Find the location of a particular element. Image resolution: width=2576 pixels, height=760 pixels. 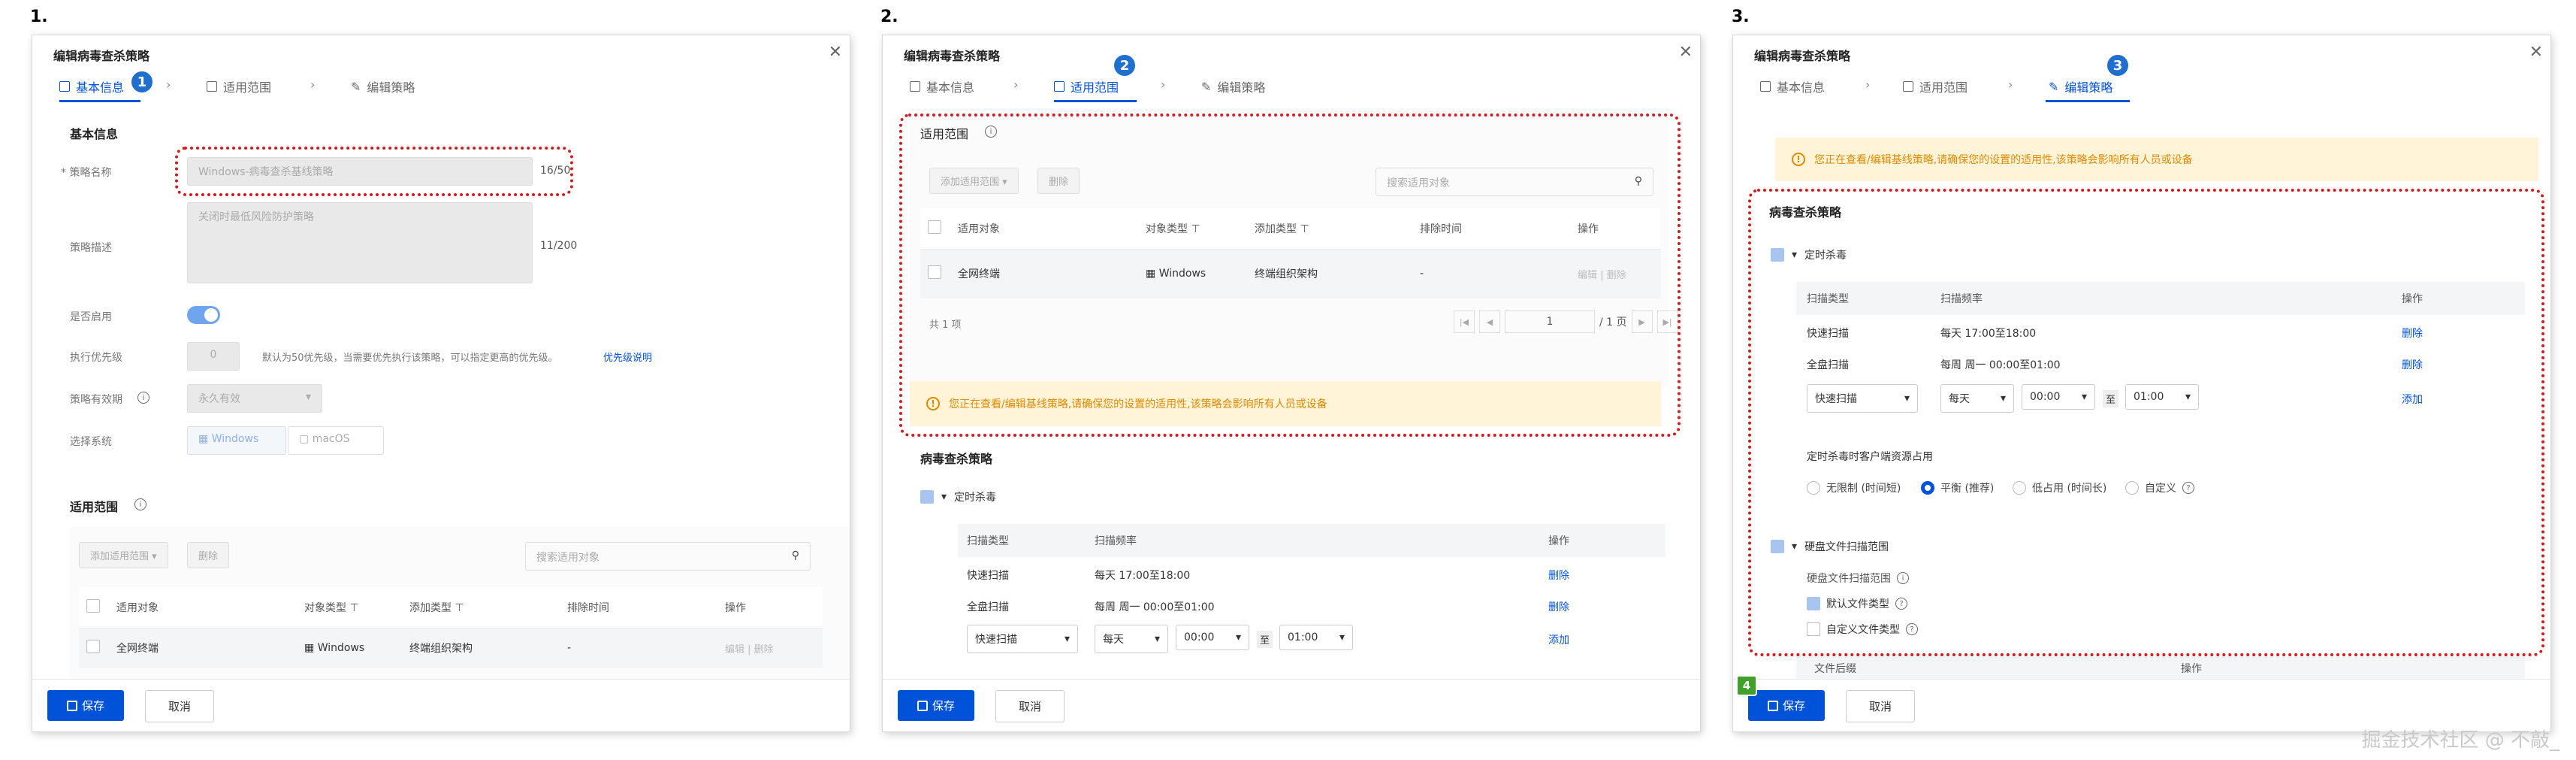

priority-hint: 默认为50优先级，当需要优先执行该策略，可以指定更高的优先级。 is located at coordinates (410, 358).